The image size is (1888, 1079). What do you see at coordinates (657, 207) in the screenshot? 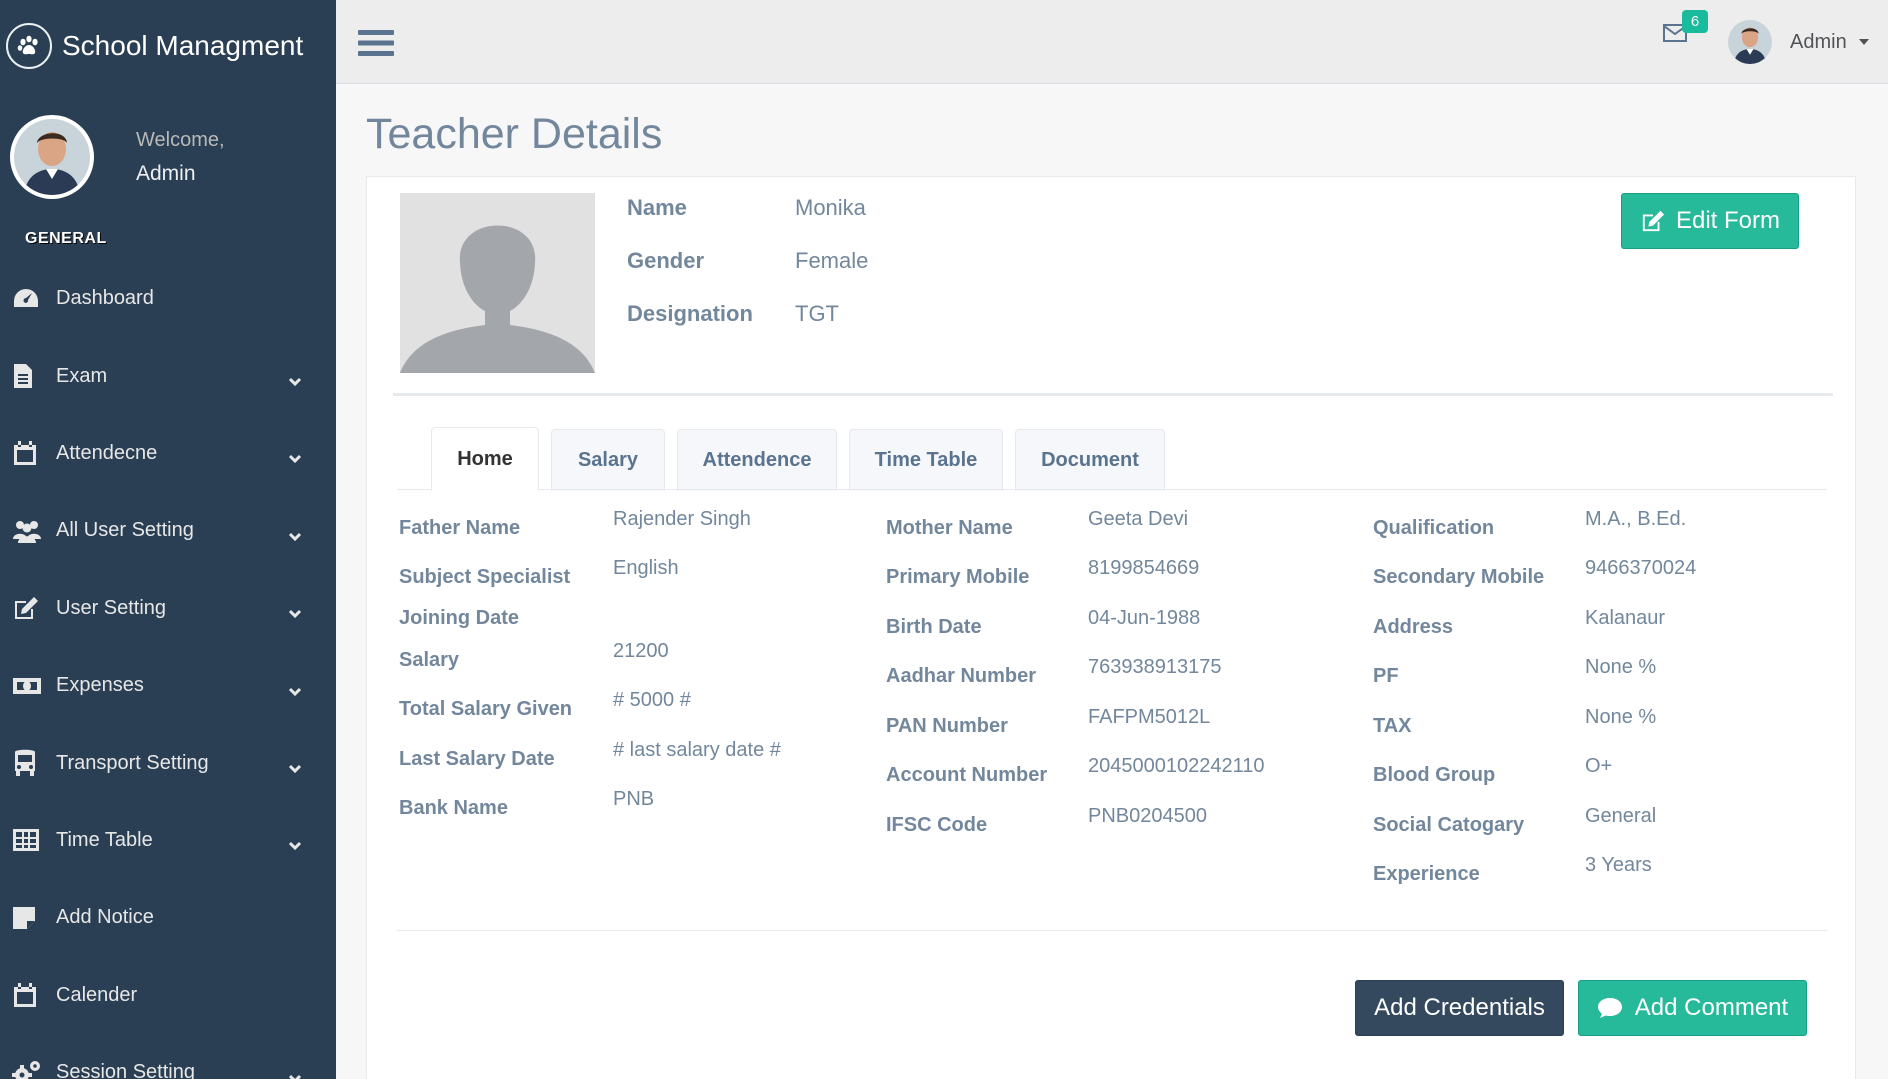
I see `field-label: Name` at bounding box center [657, 207].